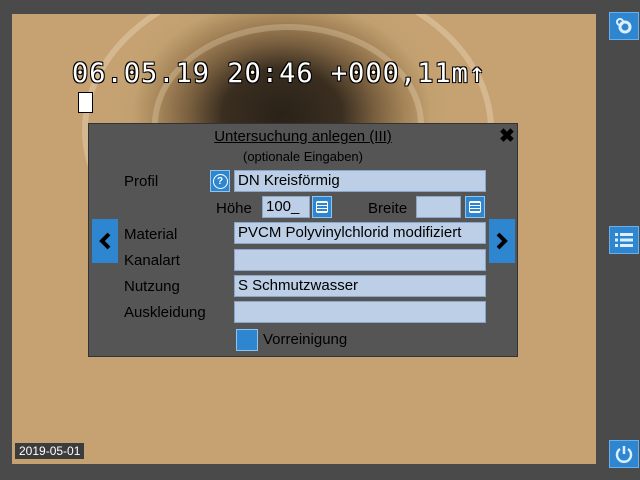 This screenshot has width=640, height=480. I want to click on chevron-left-icon, so click(105, 241).